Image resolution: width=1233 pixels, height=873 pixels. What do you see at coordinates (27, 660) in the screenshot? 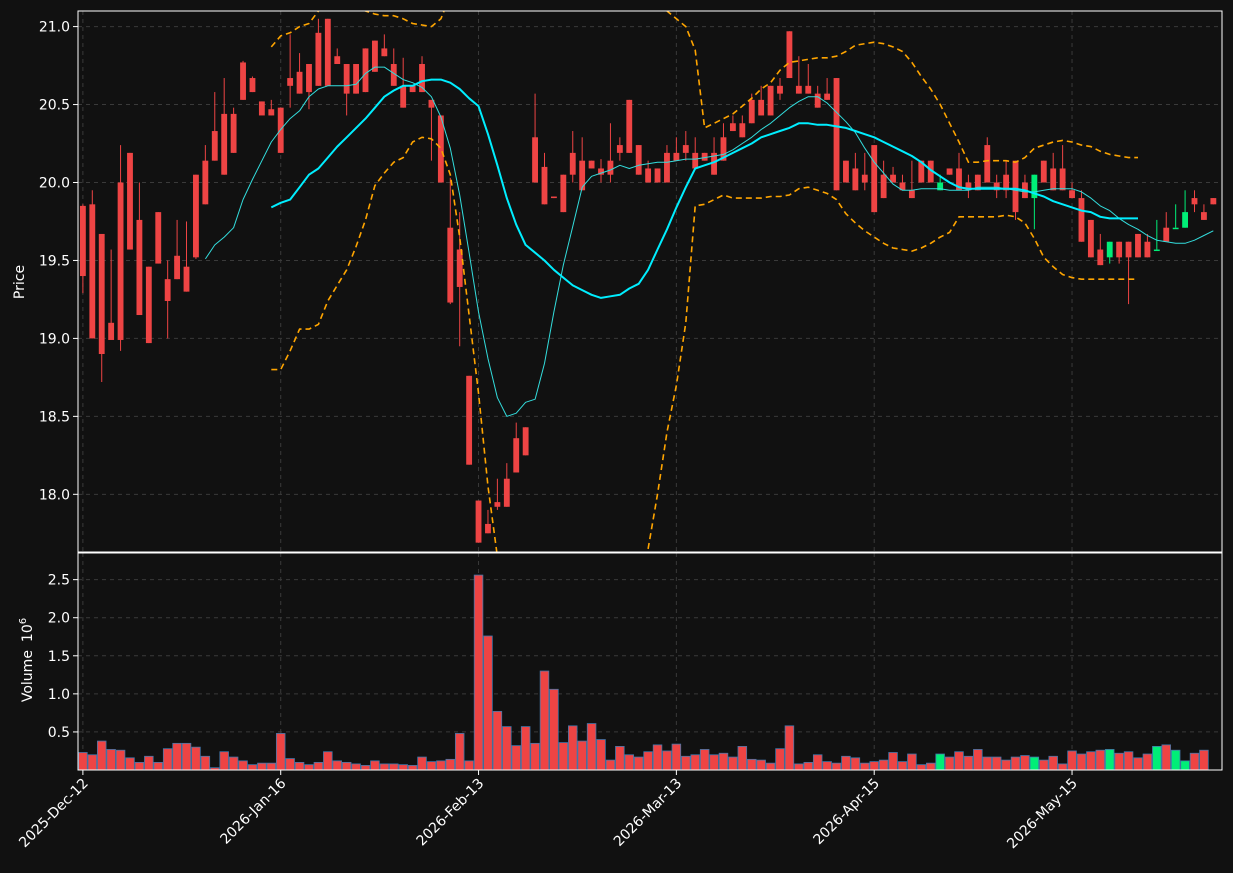
I see `volume-axis-label: Volume106` at bounding box center [27, 660].